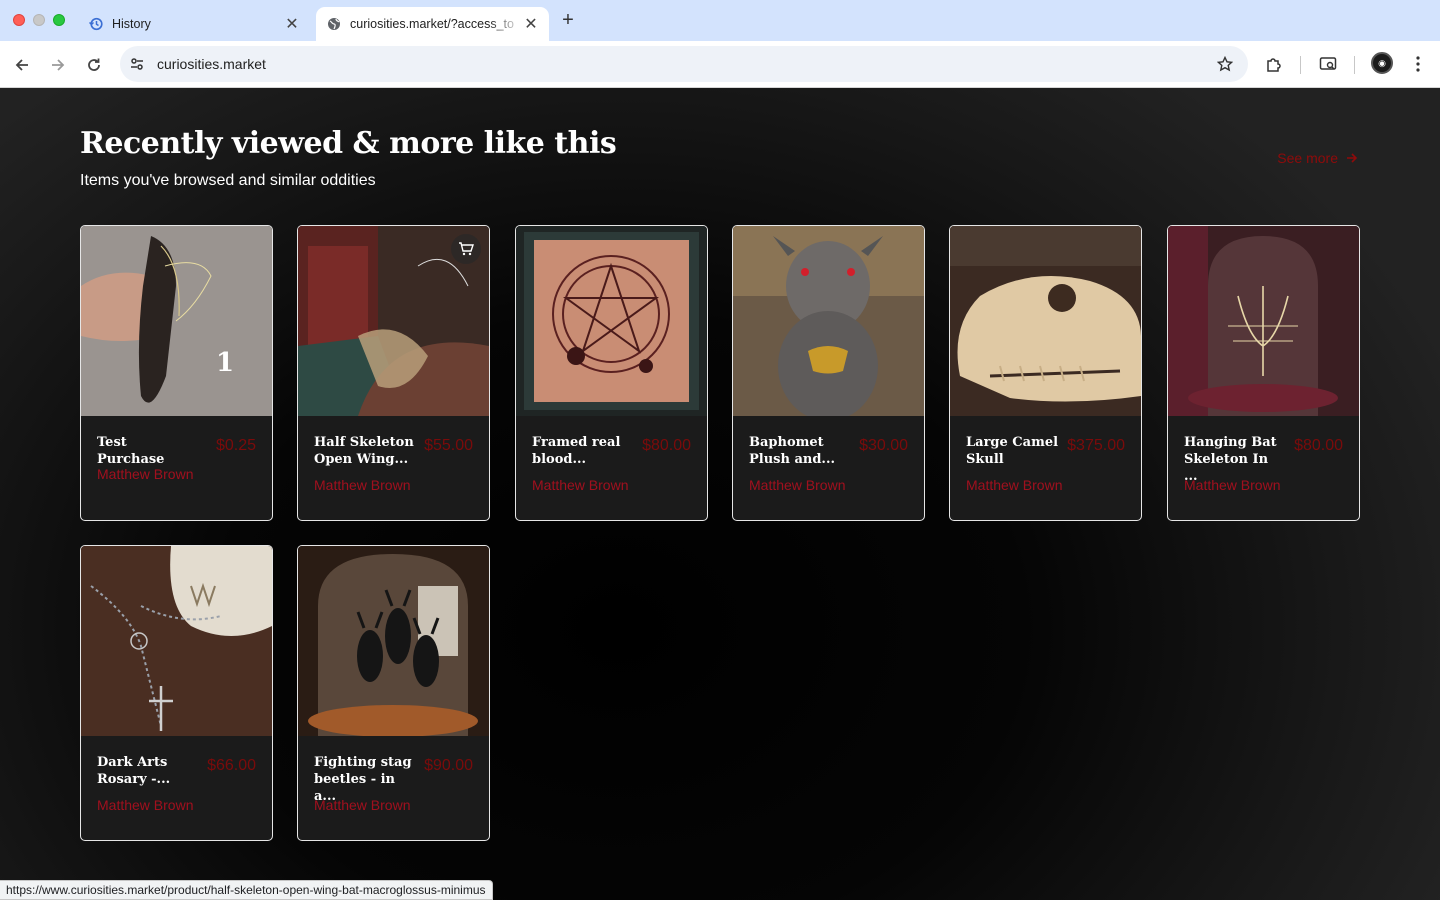 This screenshot has height=900, width=1440. I want to click on bookmark-star-icon, so click(1225, 64).